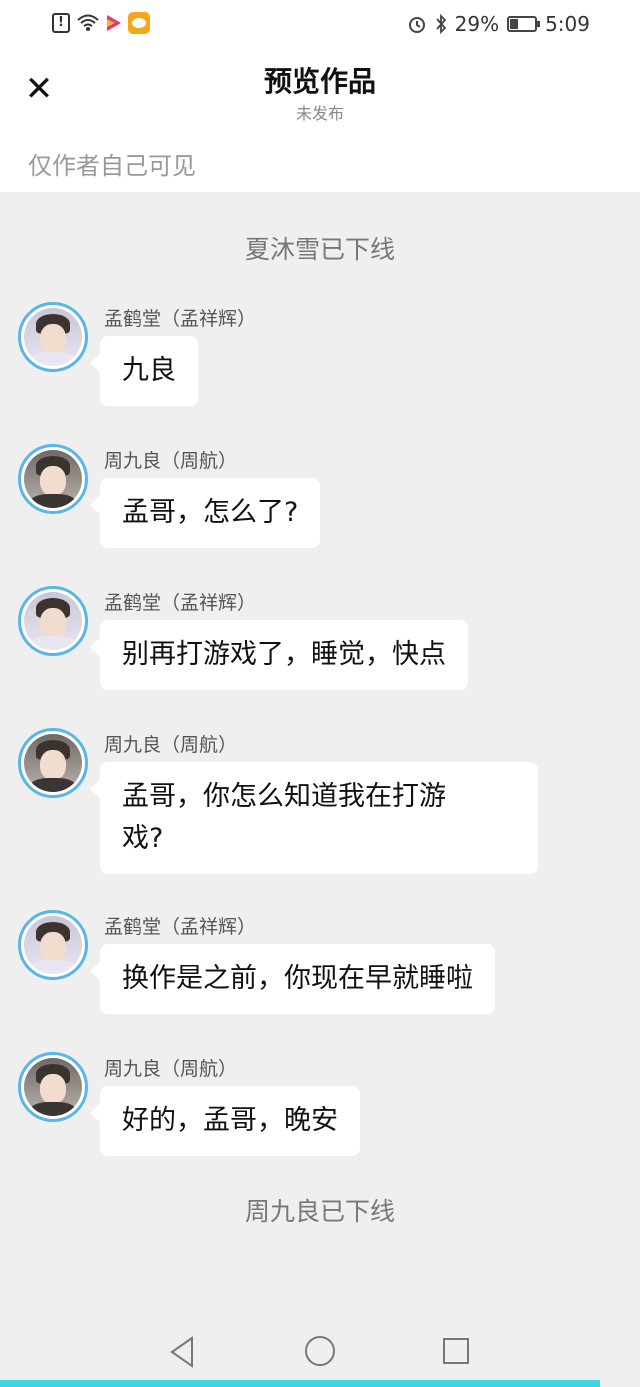 This screenshot has height=1387, width=640. What do you see at coordinates (320, 26) in the screenshot?
I see `status-bar: ! 29% 5:09` at bounding box center [320, 26].